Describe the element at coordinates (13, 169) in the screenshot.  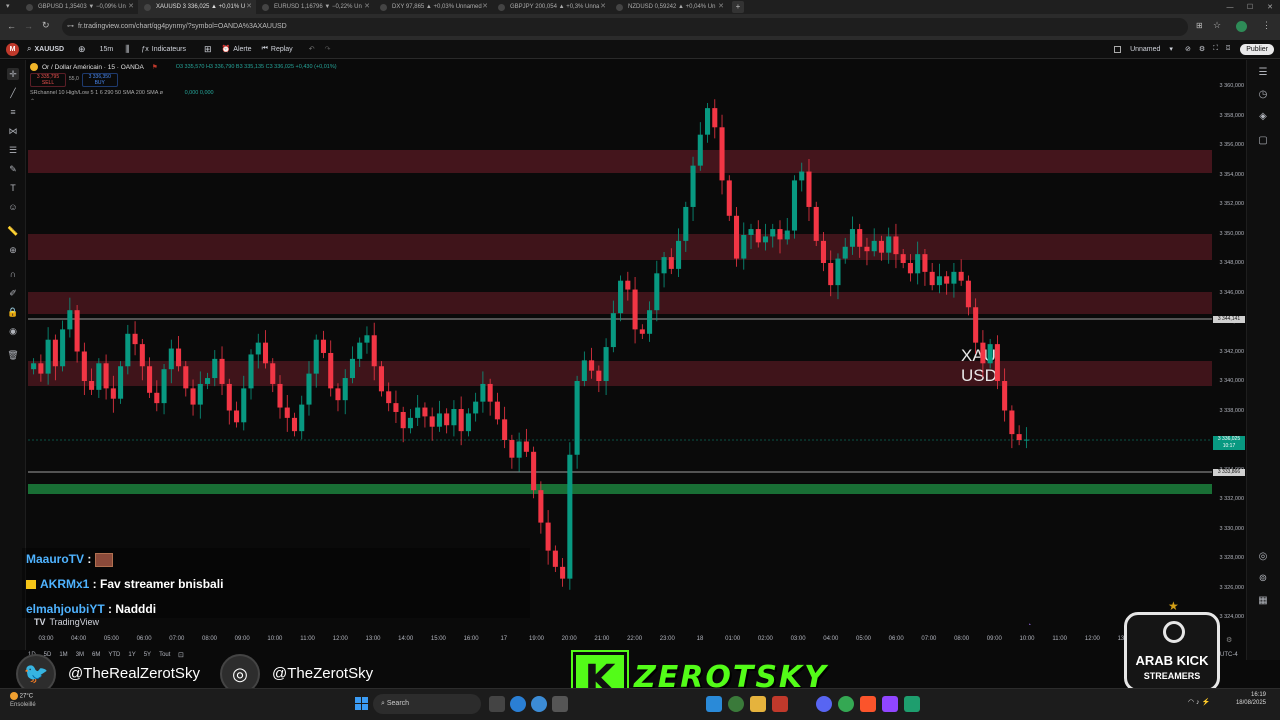
I see `brush-icon: ✎` at that location.